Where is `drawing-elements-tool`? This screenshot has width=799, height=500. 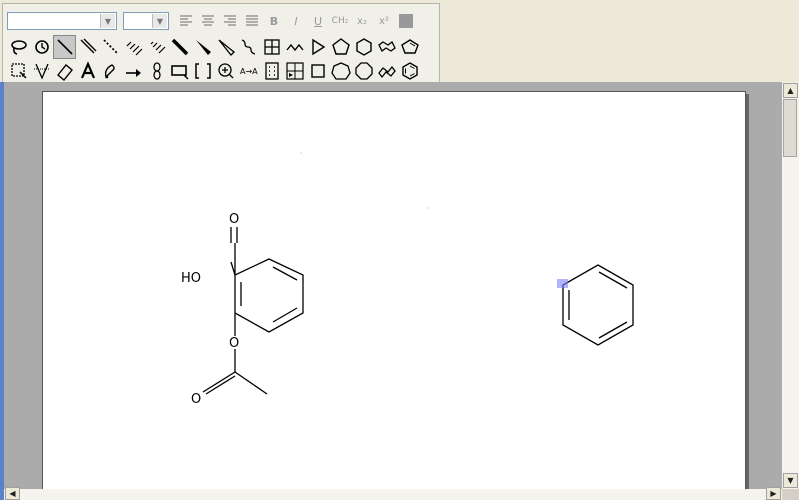
drawing-elements-tool is located at coordinates (179, 71).